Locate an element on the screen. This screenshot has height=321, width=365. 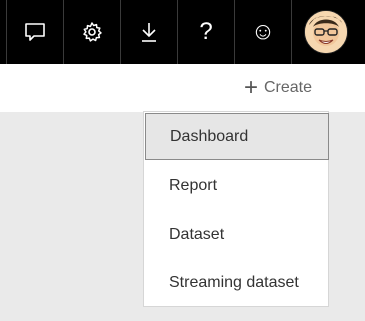
feedback-button is located at coordinates (34, 32).